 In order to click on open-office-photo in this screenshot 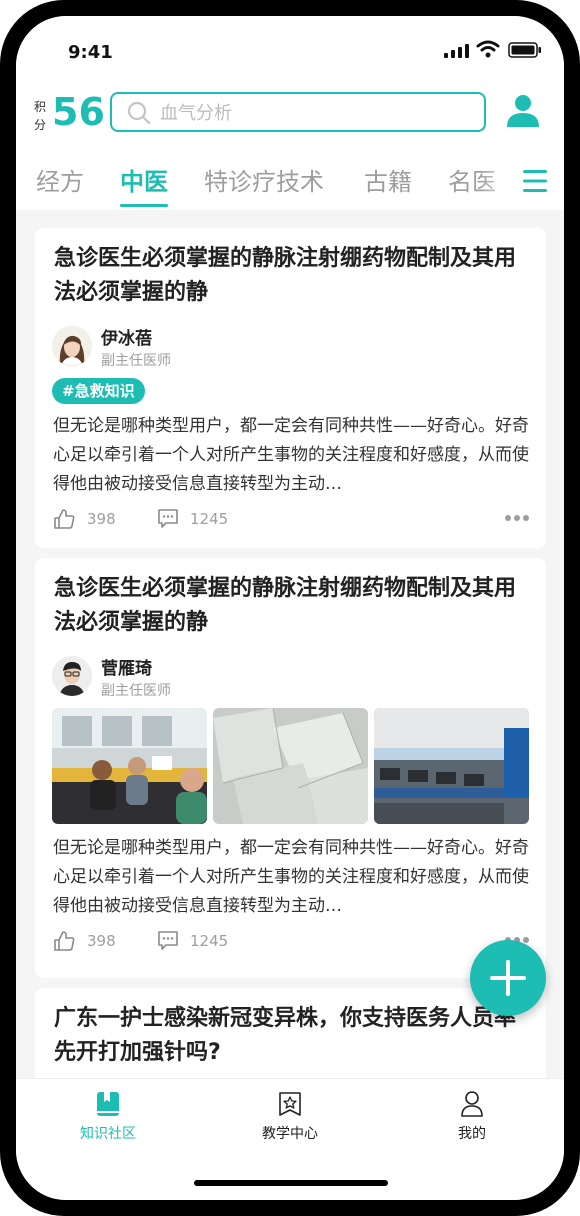, I will do `click(451, 766)`.